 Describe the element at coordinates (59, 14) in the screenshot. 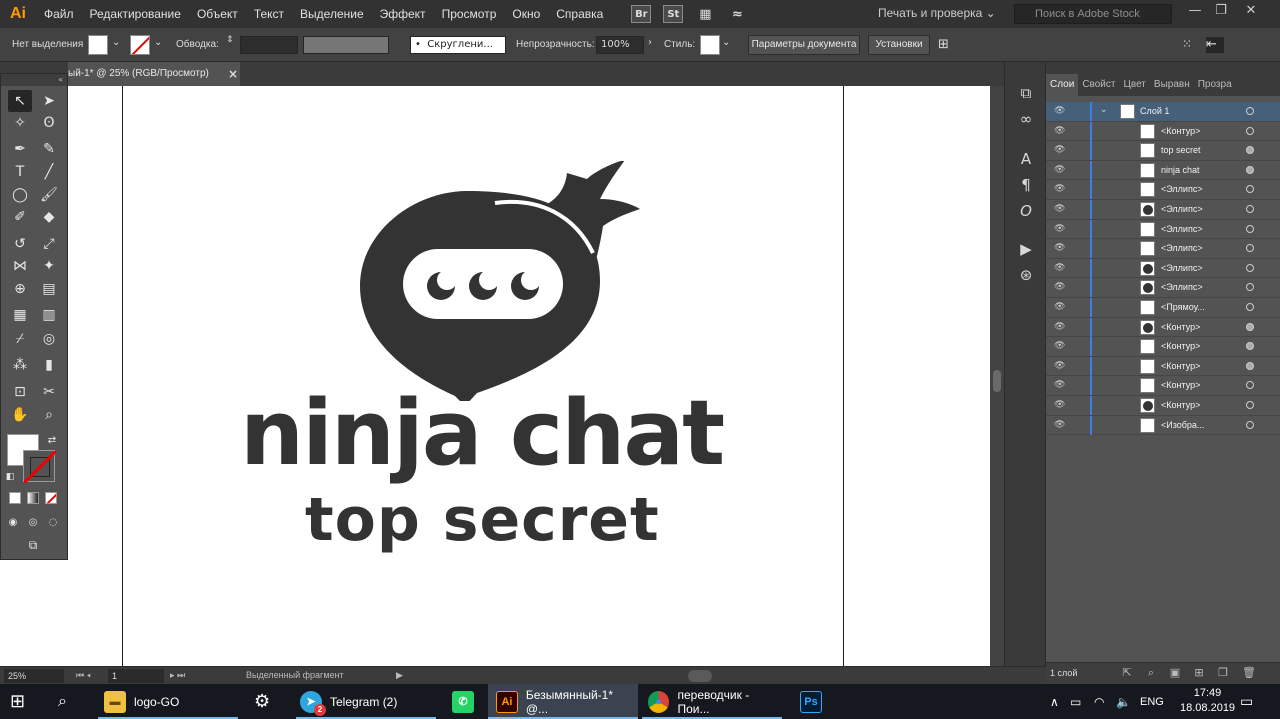

I see `menu-file: Файл` at that location.